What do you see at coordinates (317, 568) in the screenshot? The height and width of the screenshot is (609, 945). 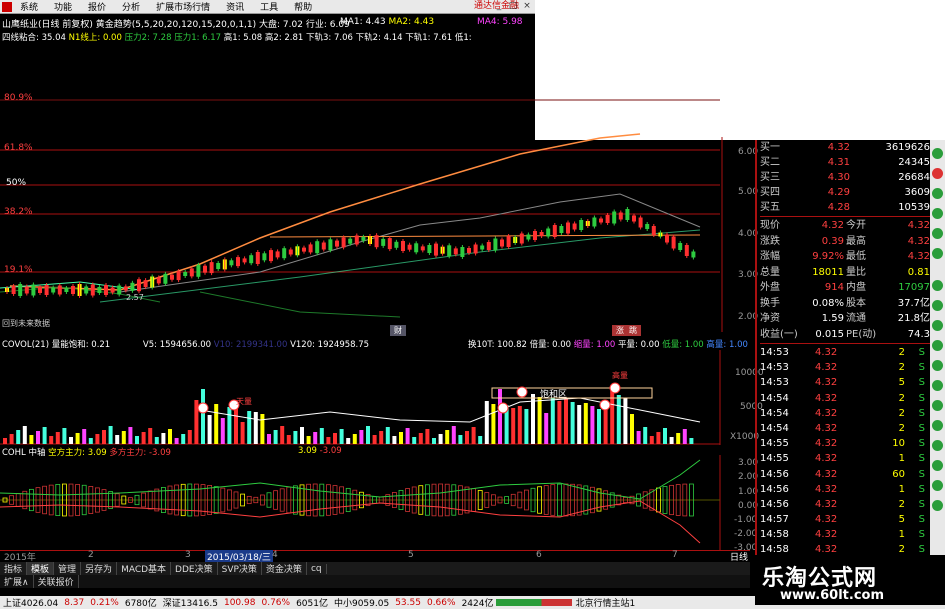 I see `tab-cq: cq` at bounding box center [317, 568].